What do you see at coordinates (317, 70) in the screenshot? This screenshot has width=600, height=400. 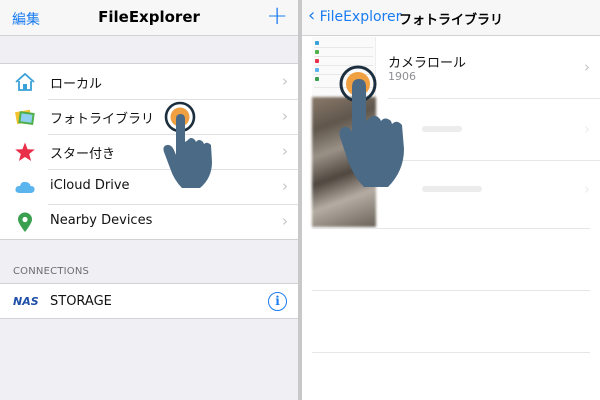 I see `mini-cloud-icon` at bounding box center [317, 70].